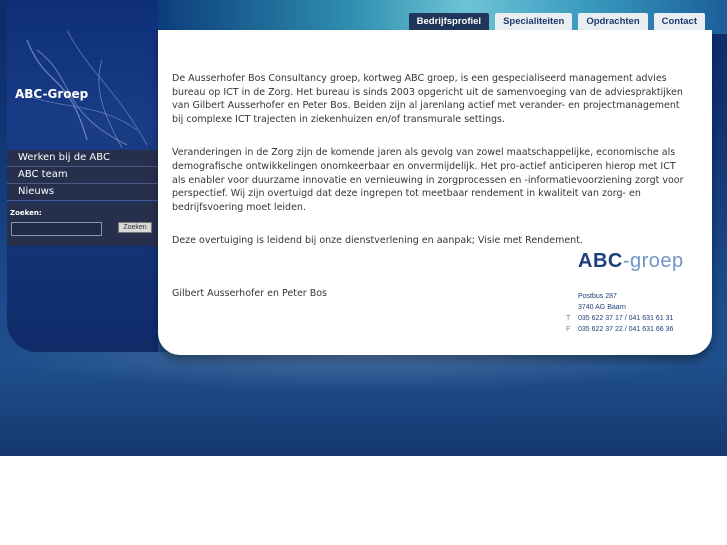 This screenshot has height=545, width=727. Describe the element at coordinates (135, 227) in the screenshot. I see `search-button: Zoeken` at that location.